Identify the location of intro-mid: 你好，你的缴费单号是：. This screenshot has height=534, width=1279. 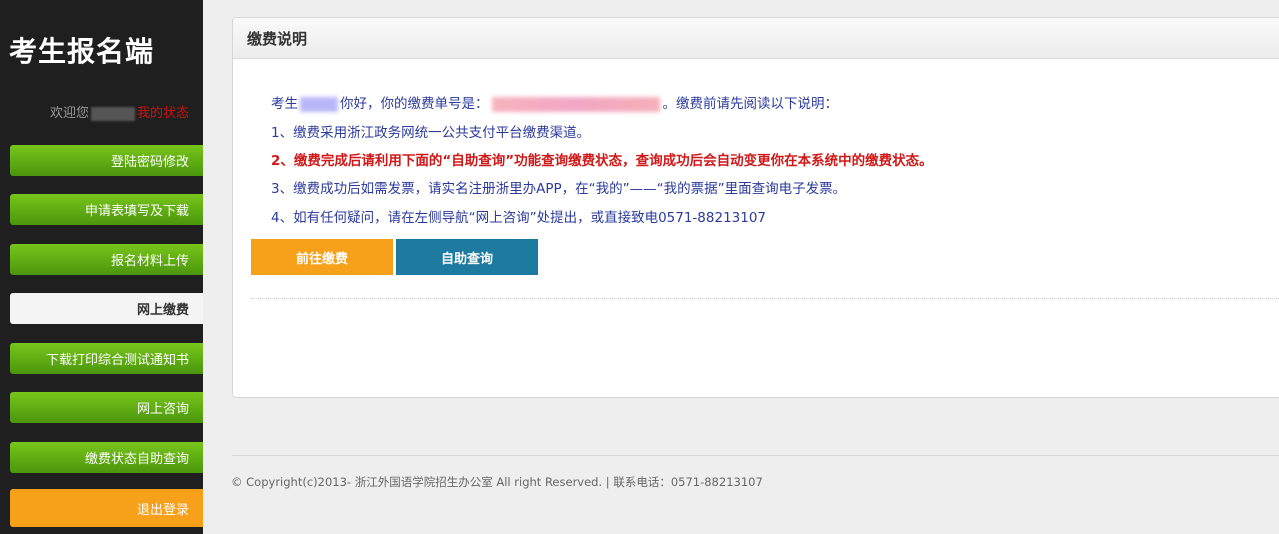
(414, 104).